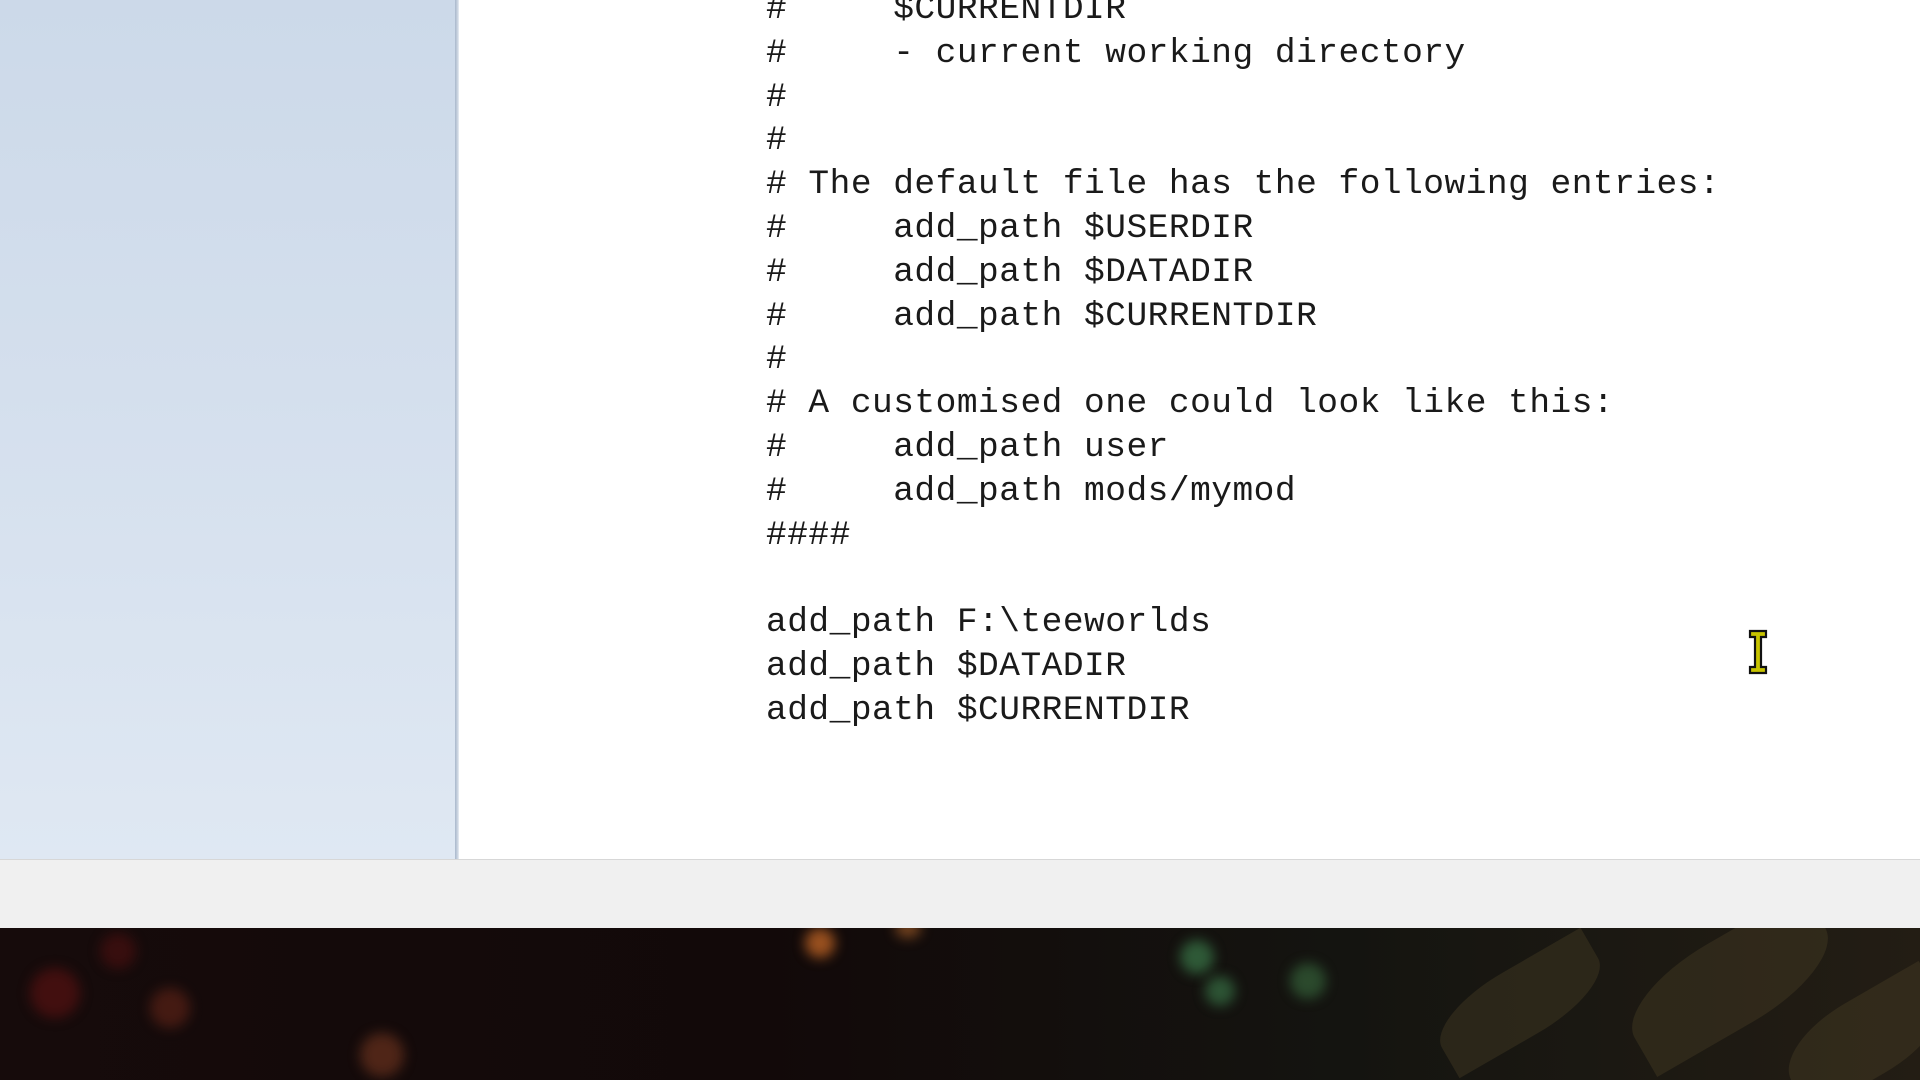  What do you see at coordinates (1758, 652) in the screenshot?
I see `i-beam-text-cursor-icon` at bounding box center [1758, 652].